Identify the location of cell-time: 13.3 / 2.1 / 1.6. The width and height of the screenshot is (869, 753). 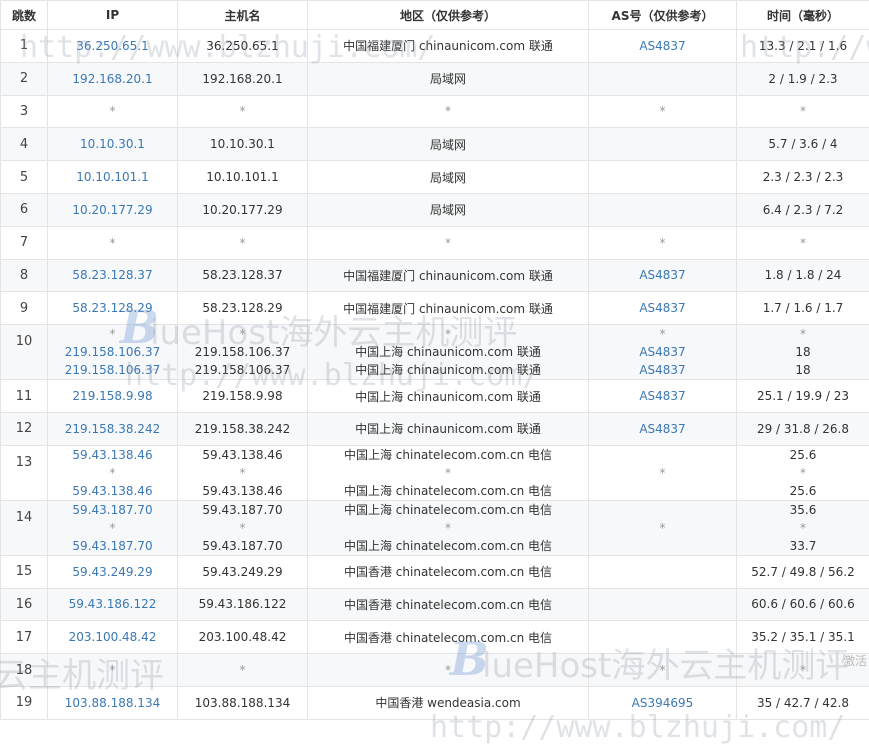
(802, 46).